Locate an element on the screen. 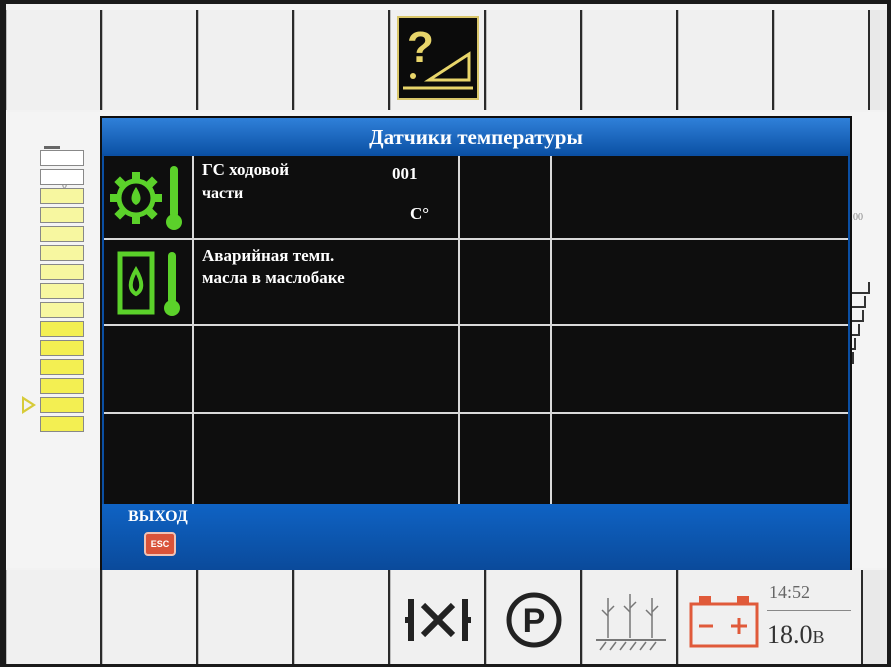 Image resolution: width=891 pixels, height=667 pixels. esc-button: ESC is located at coordinates (160, 544).